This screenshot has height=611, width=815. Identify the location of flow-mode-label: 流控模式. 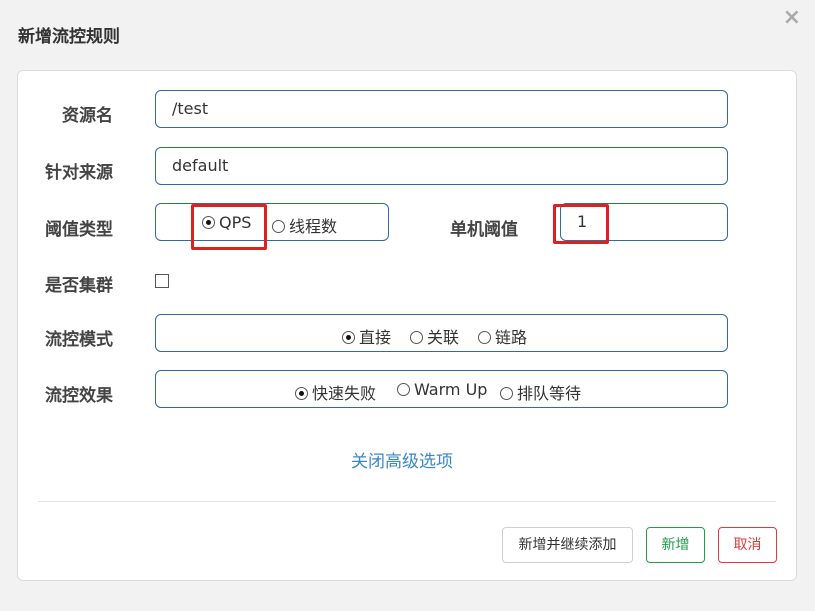
(79, 340).